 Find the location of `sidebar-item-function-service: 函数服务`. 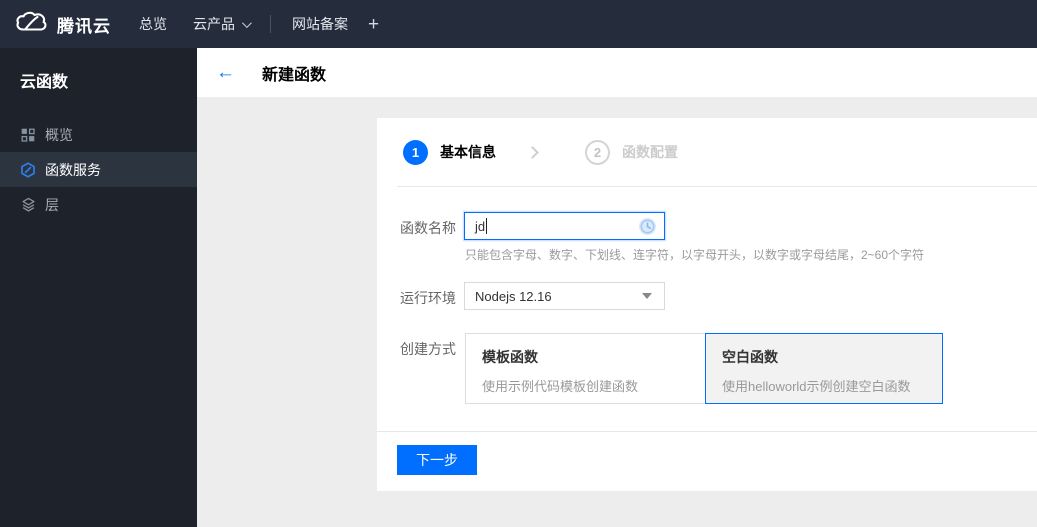

sidebar-item-function-service: 函数服务 is located at coordinates (98, 169).